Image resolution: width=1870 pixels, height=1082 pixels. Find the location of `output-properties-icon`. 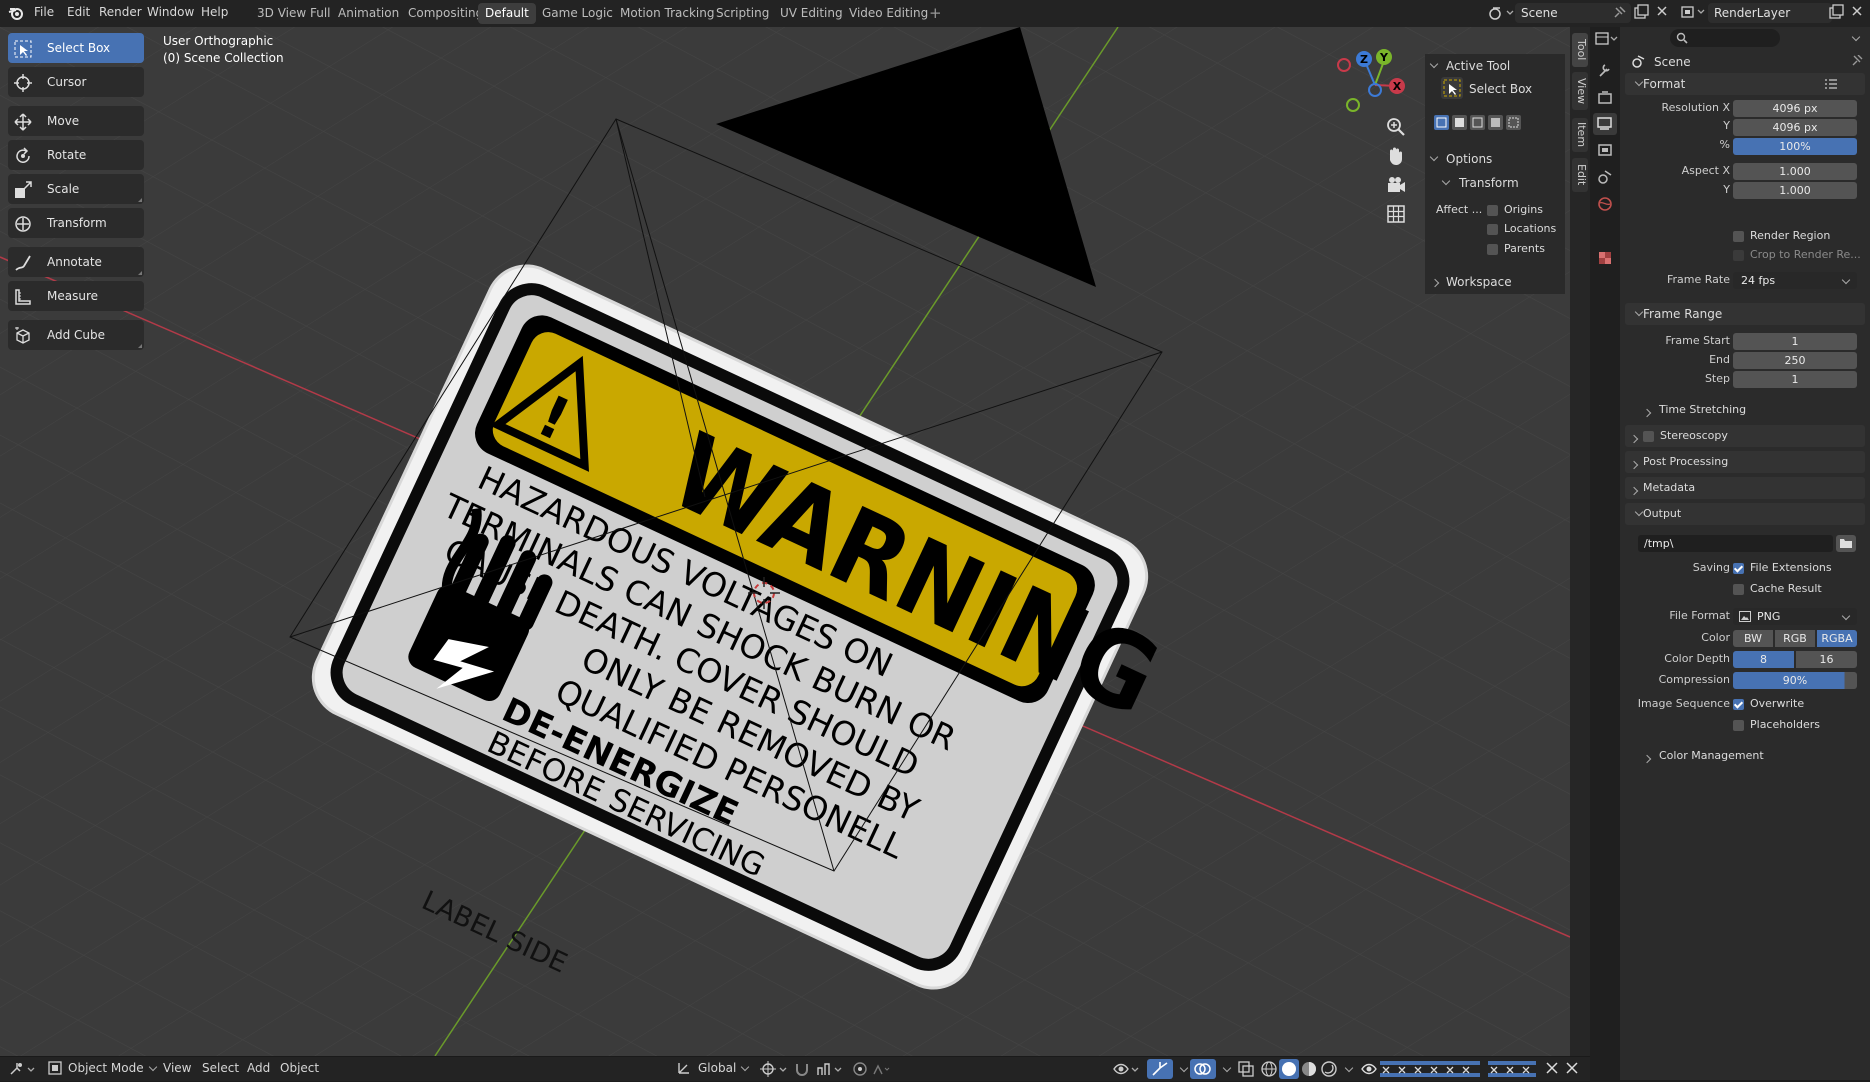

output-properties-icon is located at coordinates (1605, 124).